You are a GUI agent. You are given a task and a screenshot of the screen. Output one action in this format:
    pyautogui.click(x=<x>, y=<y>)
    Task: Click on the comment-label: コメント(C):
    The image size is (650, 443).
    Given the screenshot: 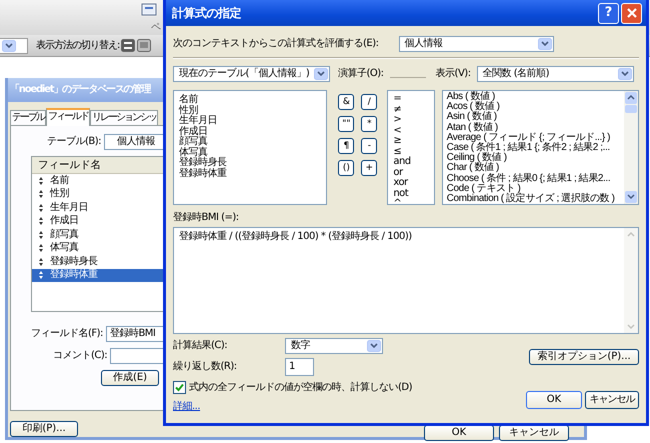 What is the action you would take?
    pyautogui.click(x=80, y=356)
    